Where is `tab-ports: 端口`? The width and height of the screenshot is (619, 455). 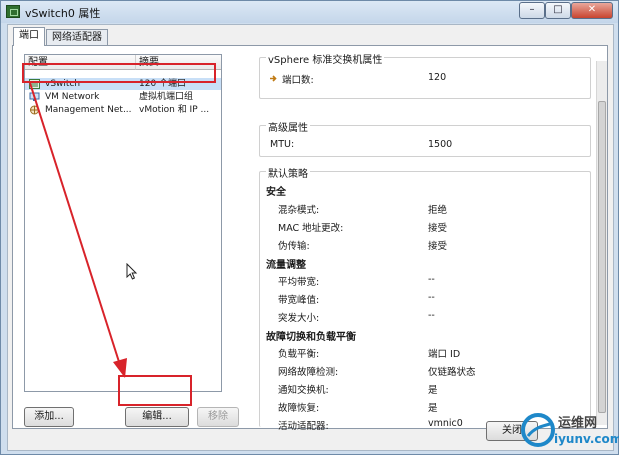 tab-ports: 端口 is located at coordinates (29, 36).